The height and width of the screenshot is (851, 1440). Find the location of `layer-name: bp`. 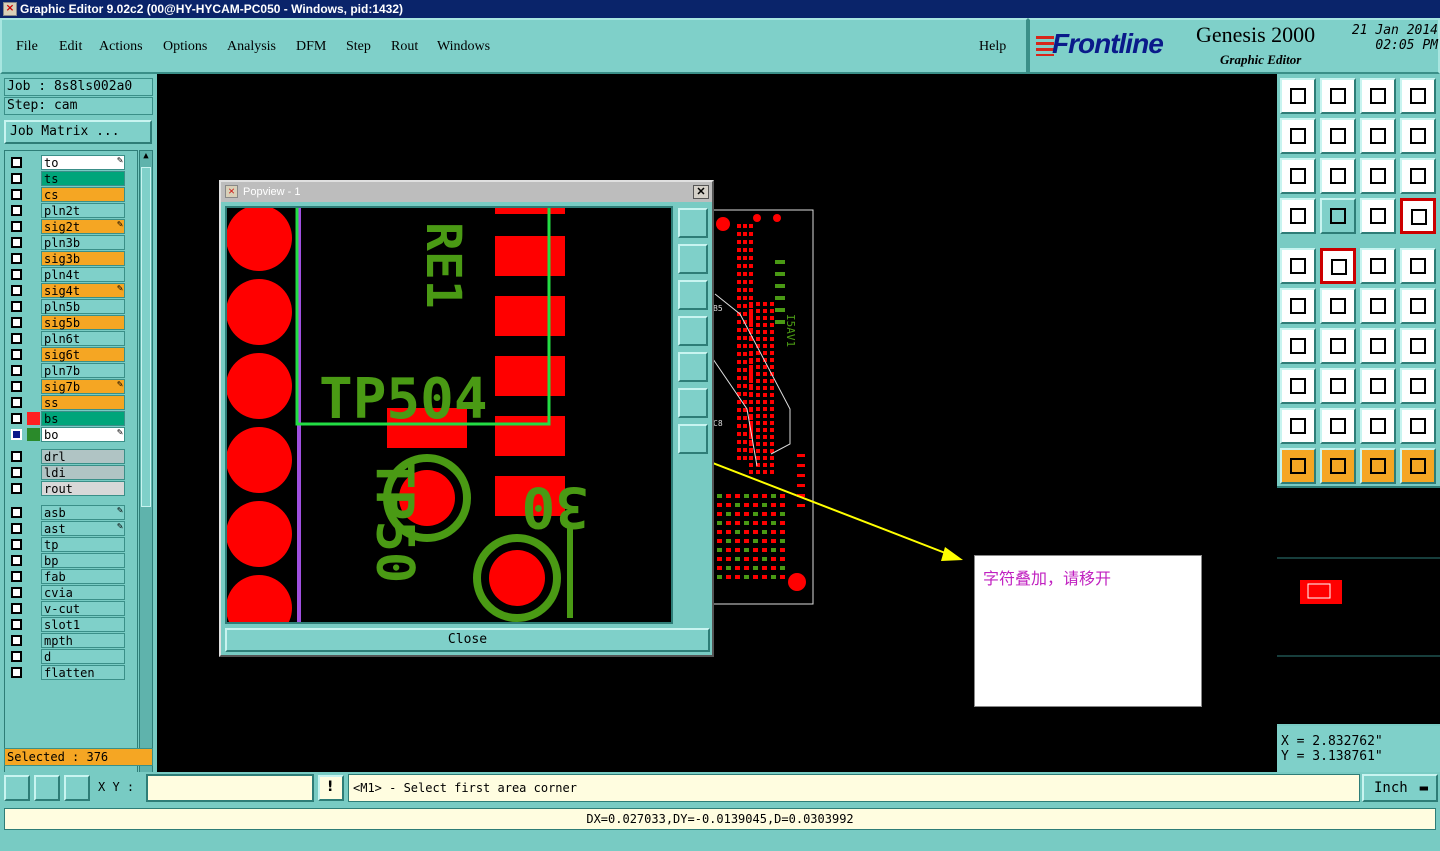

layer-name: bp is located at coordinates (83, 560).